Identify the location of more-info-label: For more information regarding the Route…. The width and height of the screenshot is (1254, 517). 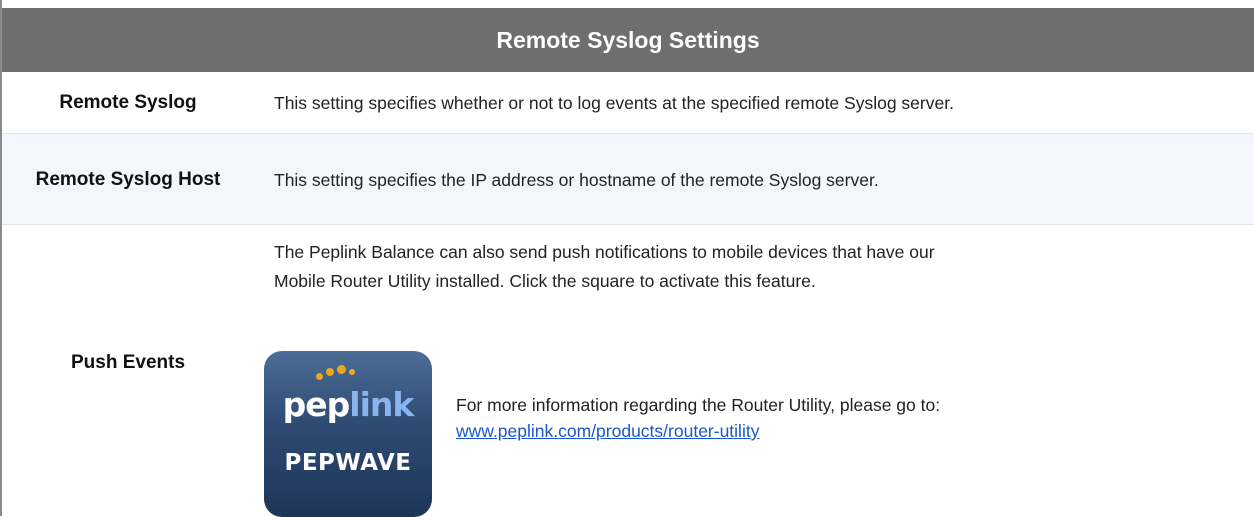
(698, 405).